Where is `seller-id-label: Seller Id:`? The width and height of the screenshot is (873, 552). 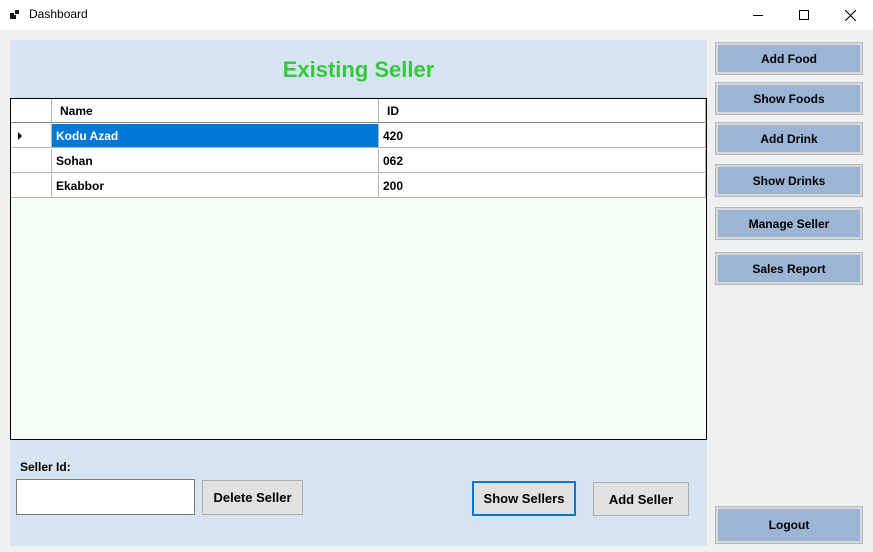 seller-id-label: Seller Id: is located at coordinates (45, 467).